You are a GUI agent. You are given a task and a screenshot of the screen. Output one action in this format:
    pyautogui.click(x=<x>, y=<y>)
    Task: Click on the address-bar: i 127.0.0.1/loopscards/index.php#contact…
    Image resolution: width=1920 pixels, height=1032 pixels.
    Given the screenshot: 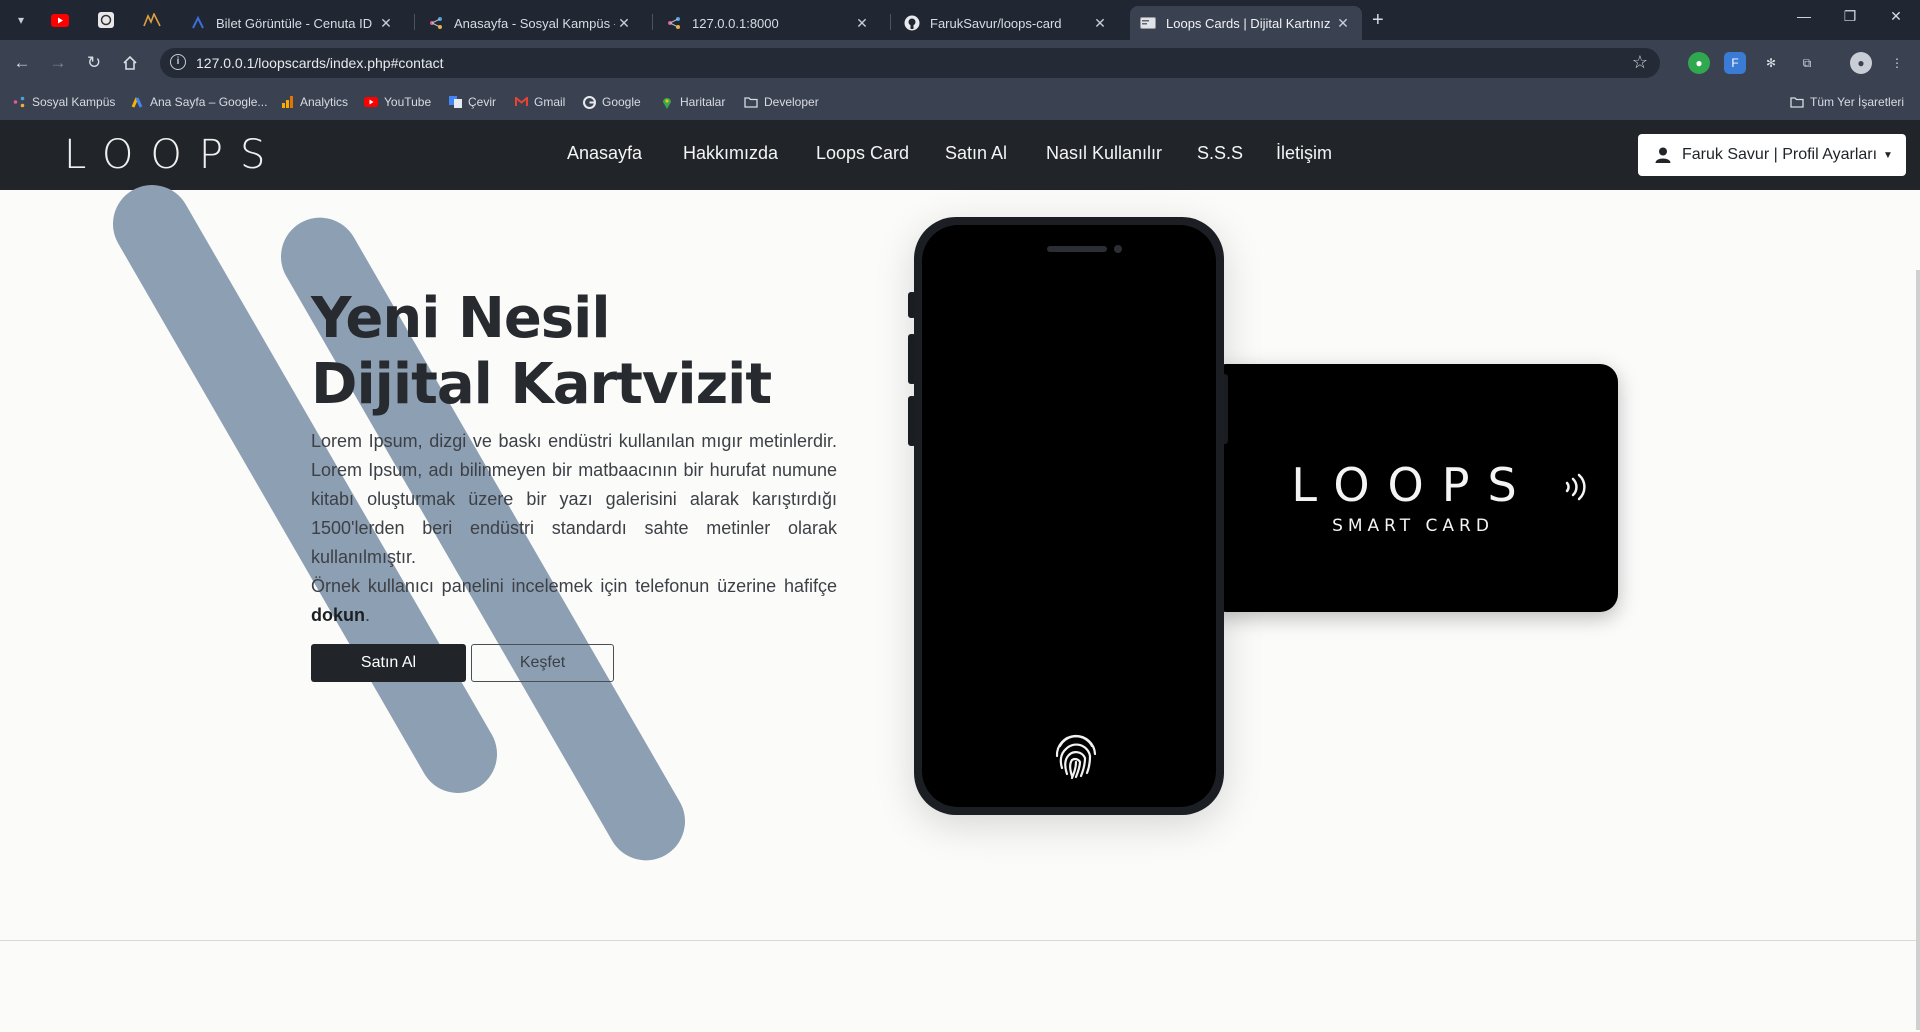 What is the action you would take?
    pyautogui.click(x=910, y=63)
    